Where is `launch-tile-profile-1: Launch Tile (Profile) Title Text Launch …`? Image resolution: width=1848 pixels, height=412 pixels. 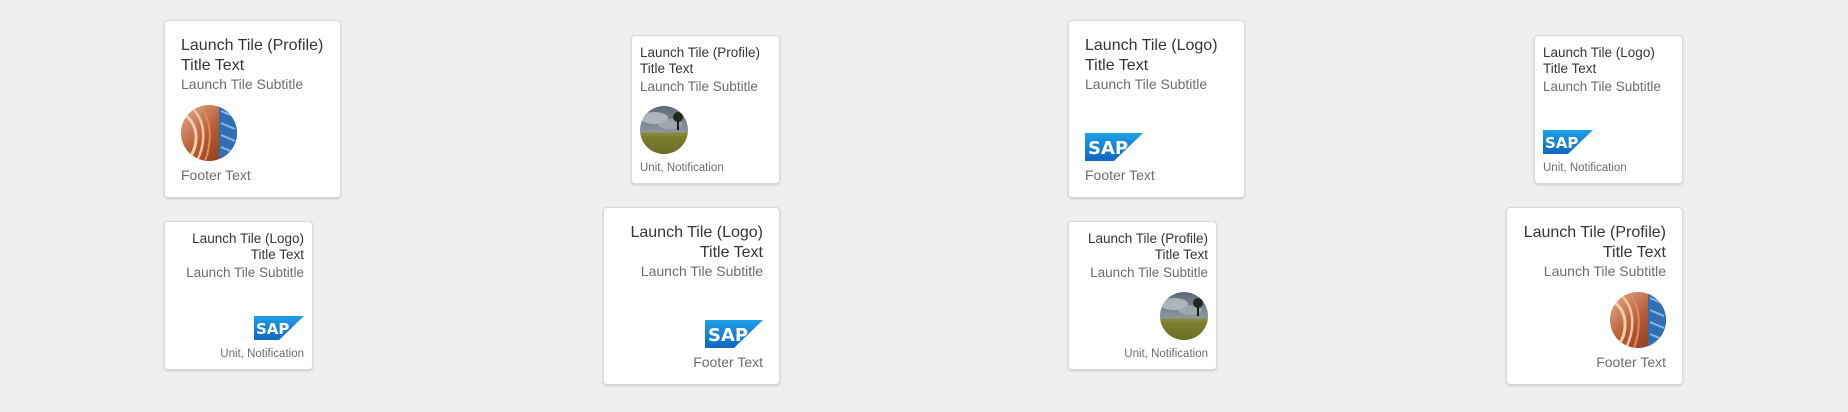
launch-tile-profile-1: Launch Tile (Profile) Title Text Launch … is located at coordinates (252, 109).